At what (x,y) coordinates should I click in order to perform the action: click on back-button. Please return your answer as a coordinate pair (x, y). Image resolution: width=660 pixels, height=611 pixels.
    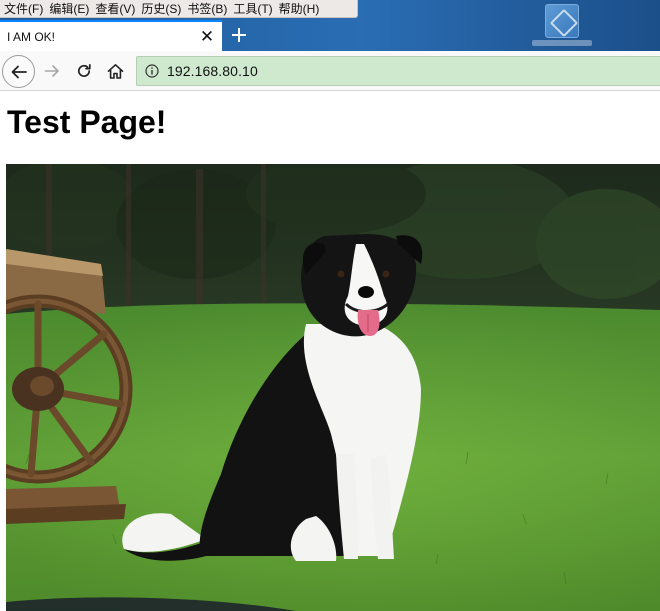
    Looking at the image, I should click on (18, 71).